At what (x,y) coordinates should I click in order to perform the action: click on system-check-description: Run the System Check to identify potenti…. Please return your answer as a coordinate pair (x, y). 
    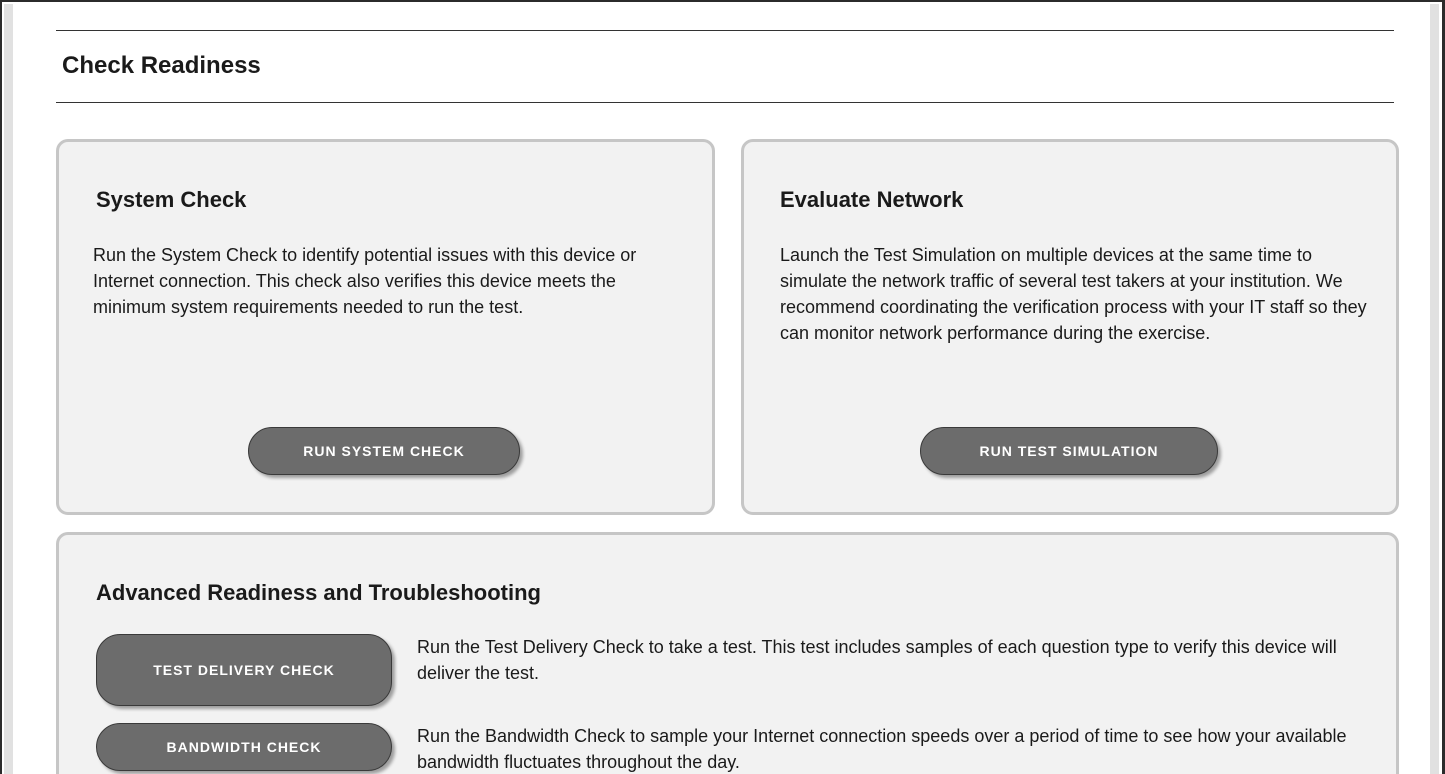
    Looking at the image, I should click on (365, 281).